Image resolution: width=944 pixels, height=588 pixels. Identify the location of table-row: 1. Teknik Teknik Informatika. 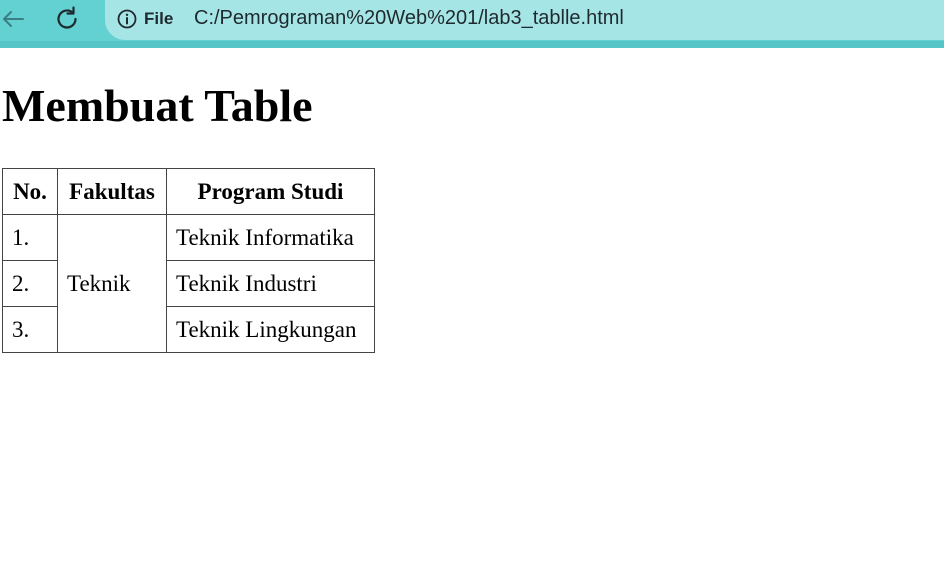
(188, 283).